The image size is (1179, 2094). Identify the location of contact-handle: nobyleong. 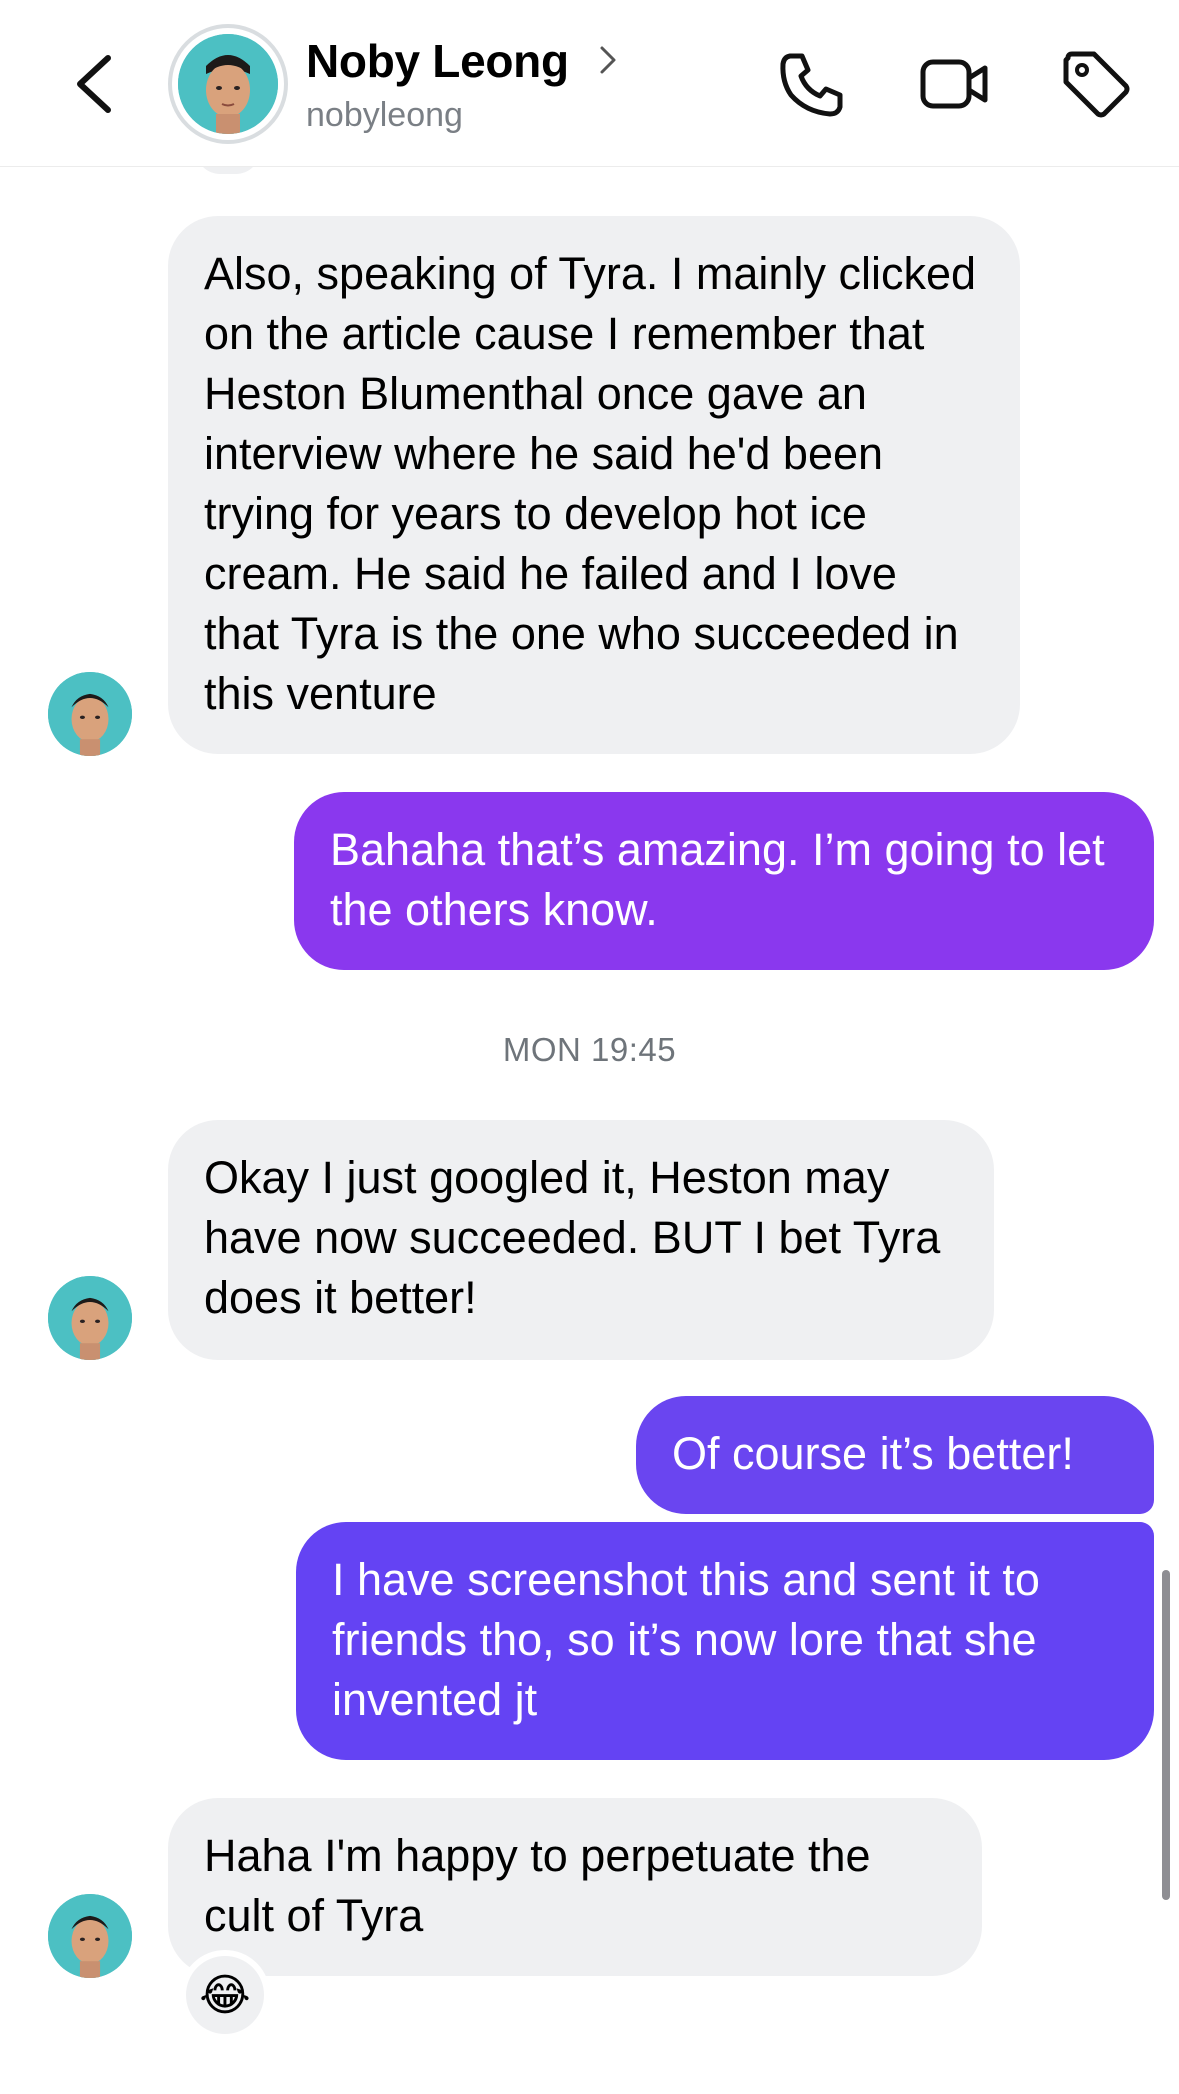
(384, 115).